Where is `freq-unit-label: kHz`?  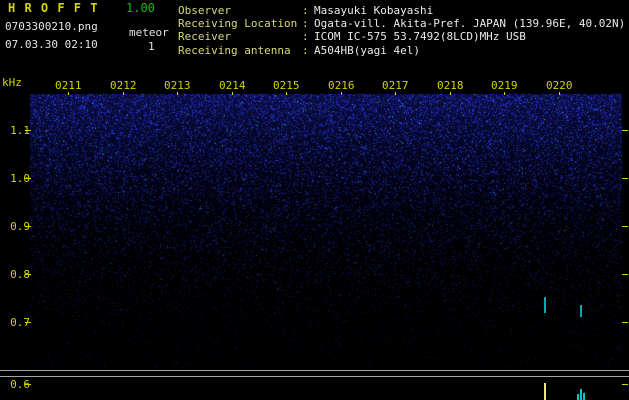
freq-unit-label: kHz is located at coordinates (12, 82).